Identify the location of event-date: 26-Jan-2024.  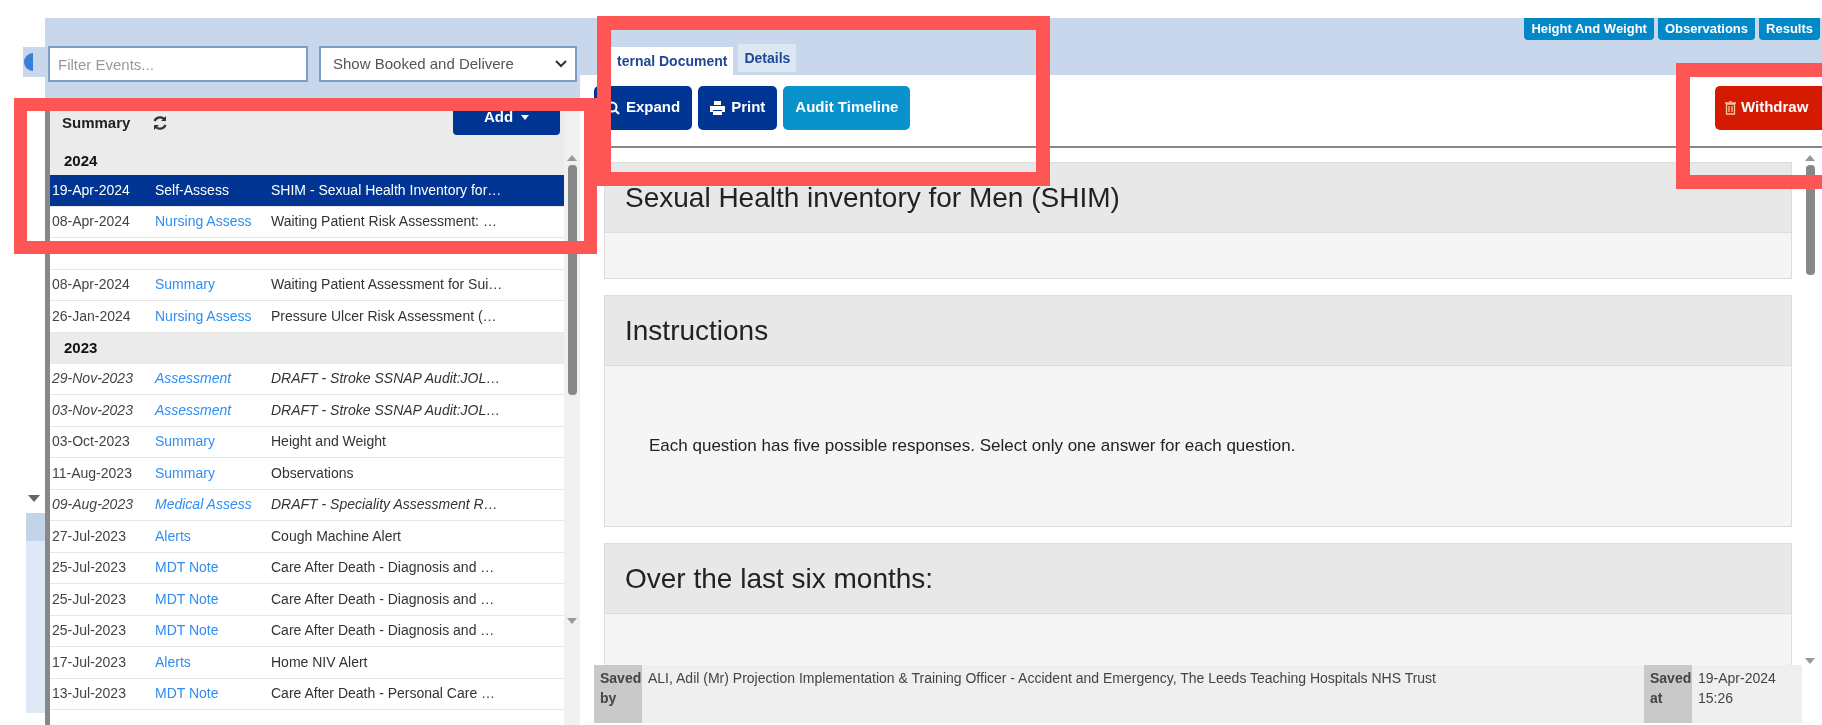
(91, 316).